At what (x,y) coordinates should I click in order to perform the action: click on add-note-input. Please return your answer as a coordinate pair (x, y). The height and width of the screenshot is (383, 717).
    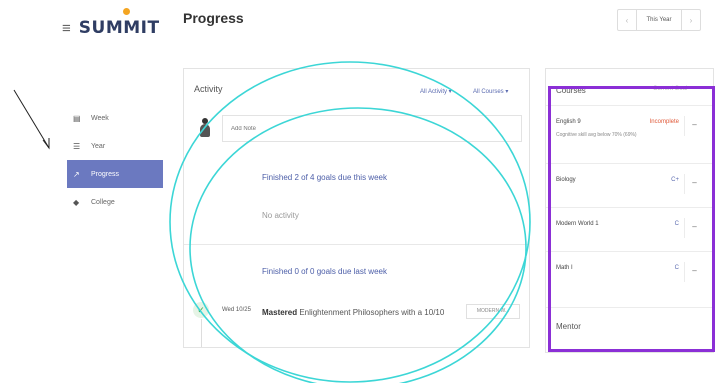
    Looking at the image, I should click on (372, 128).